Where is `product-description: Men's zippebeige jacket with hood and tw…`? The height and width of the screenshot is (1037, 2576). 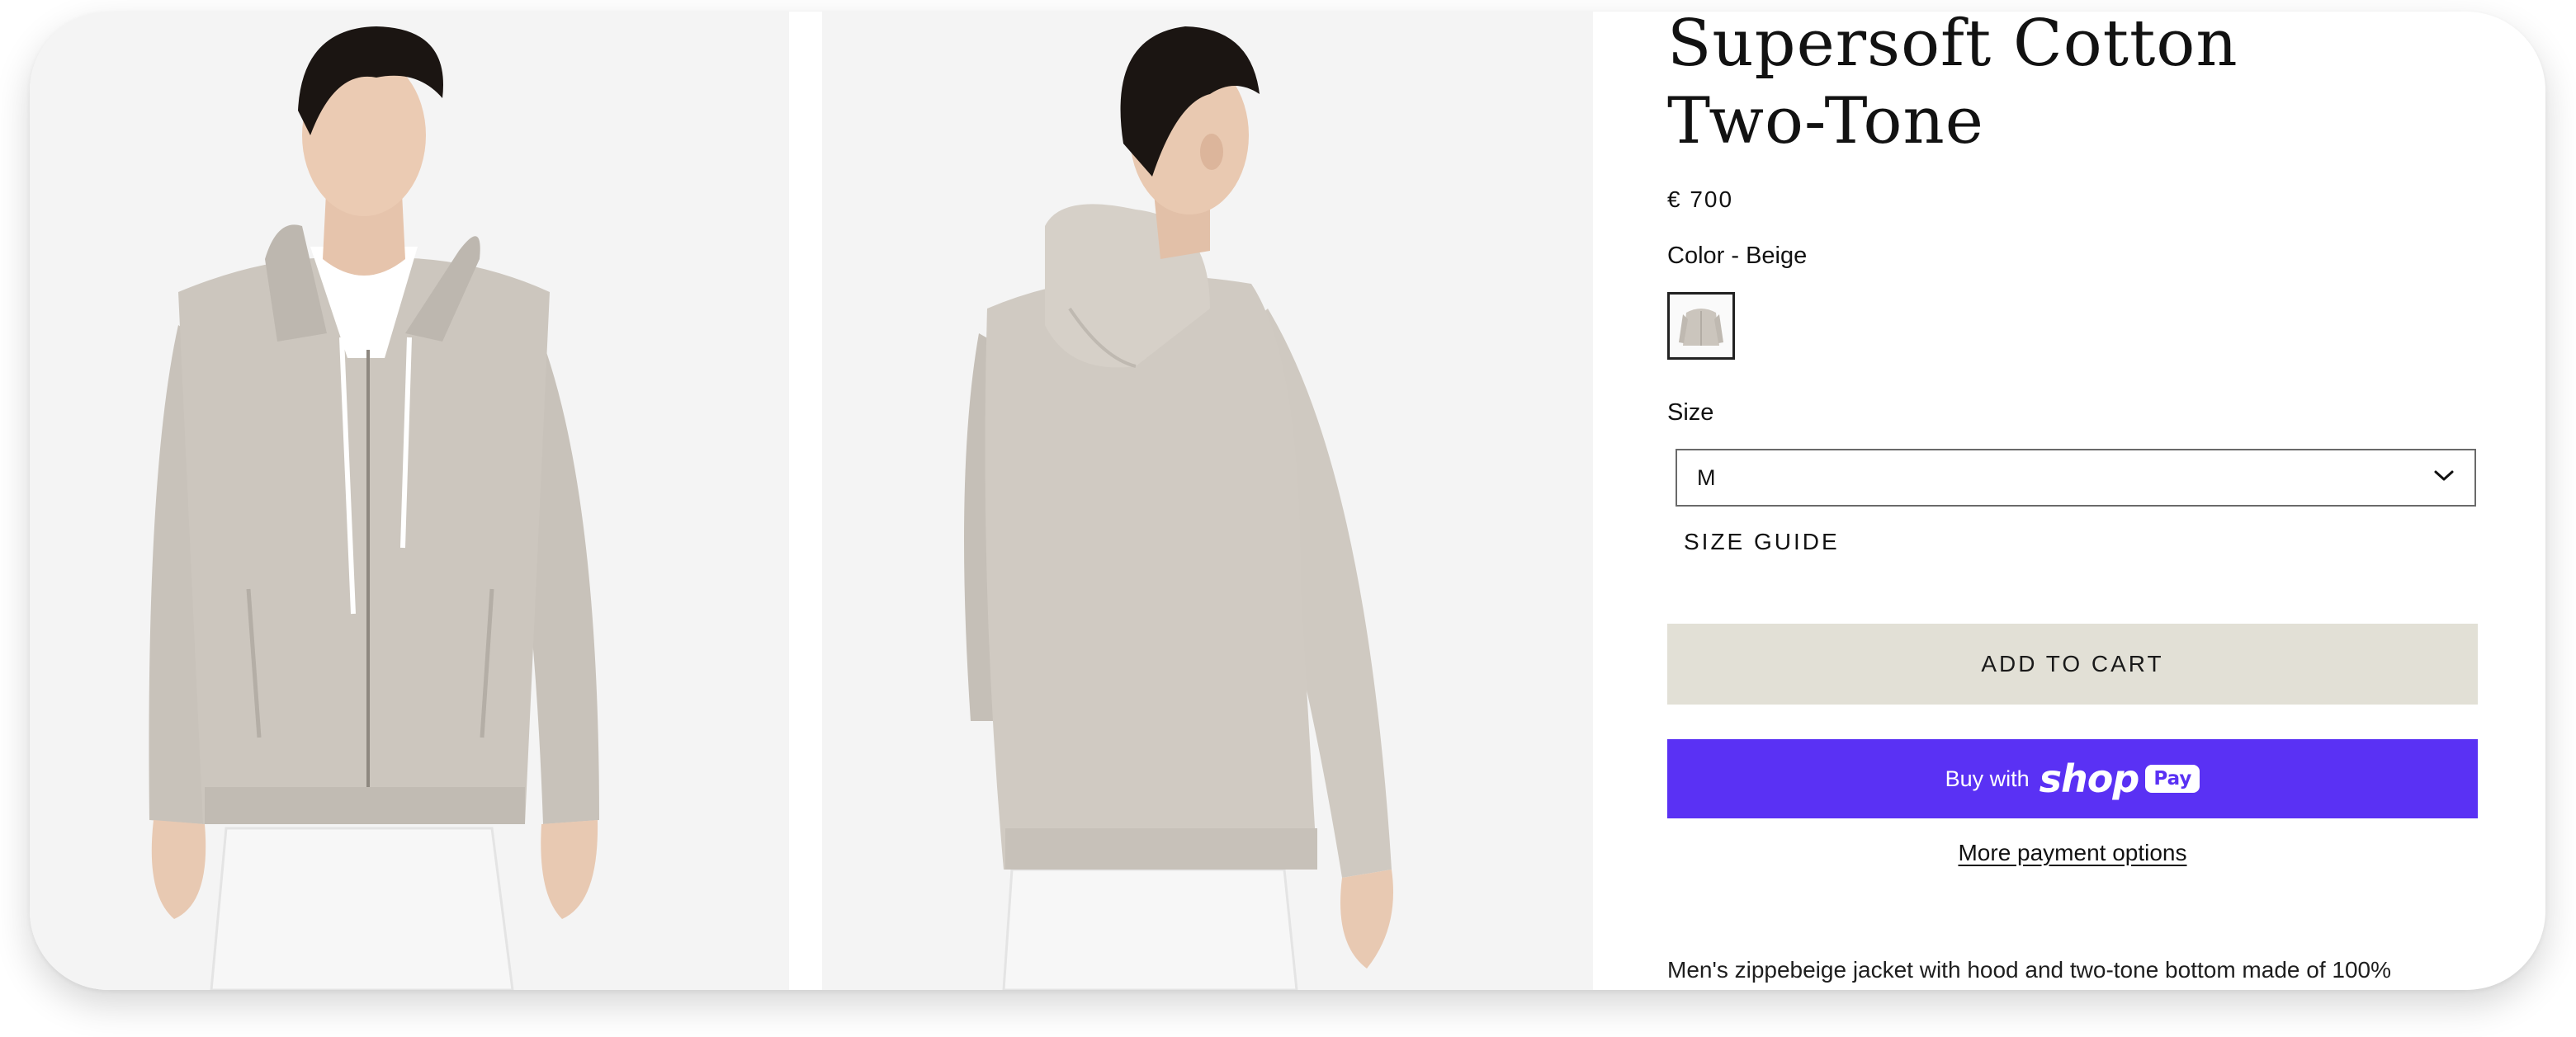 product-description: Men's zippebeige jacket with hood and tw… is located at coordinates (2029, 970).